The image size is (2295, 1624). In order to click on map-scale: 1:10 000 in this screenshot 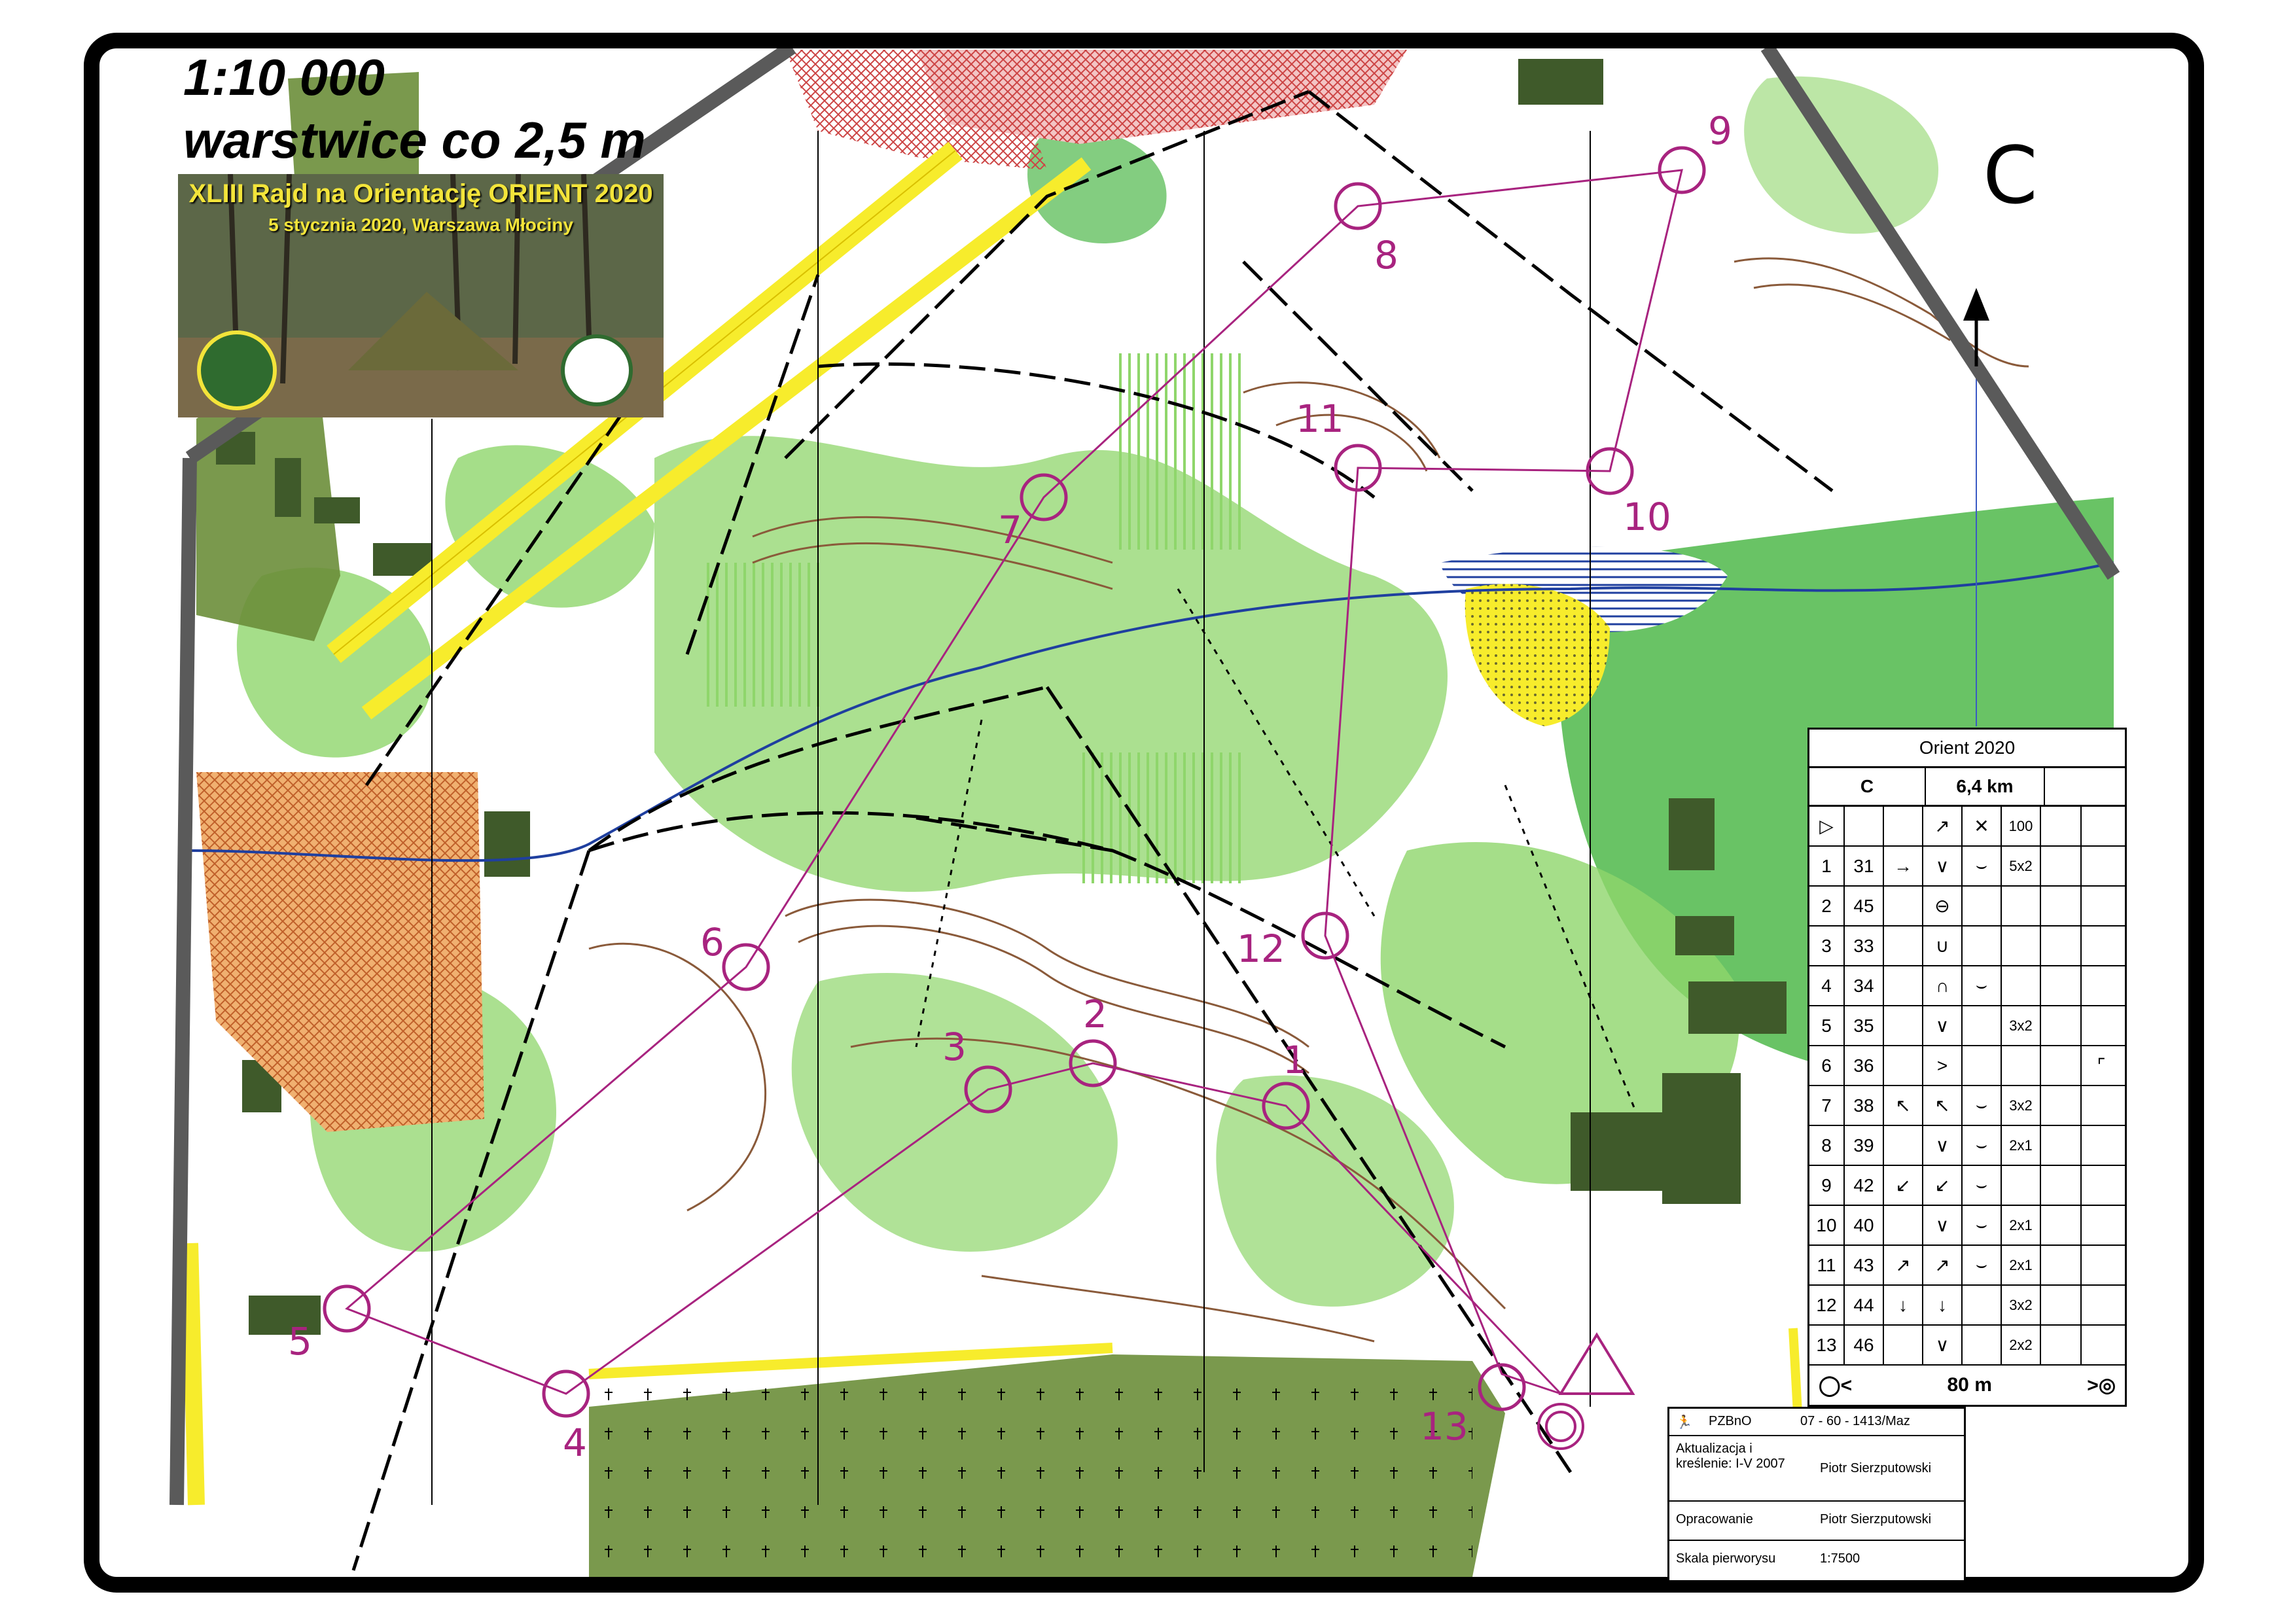, I will do `click(284, 77)`.